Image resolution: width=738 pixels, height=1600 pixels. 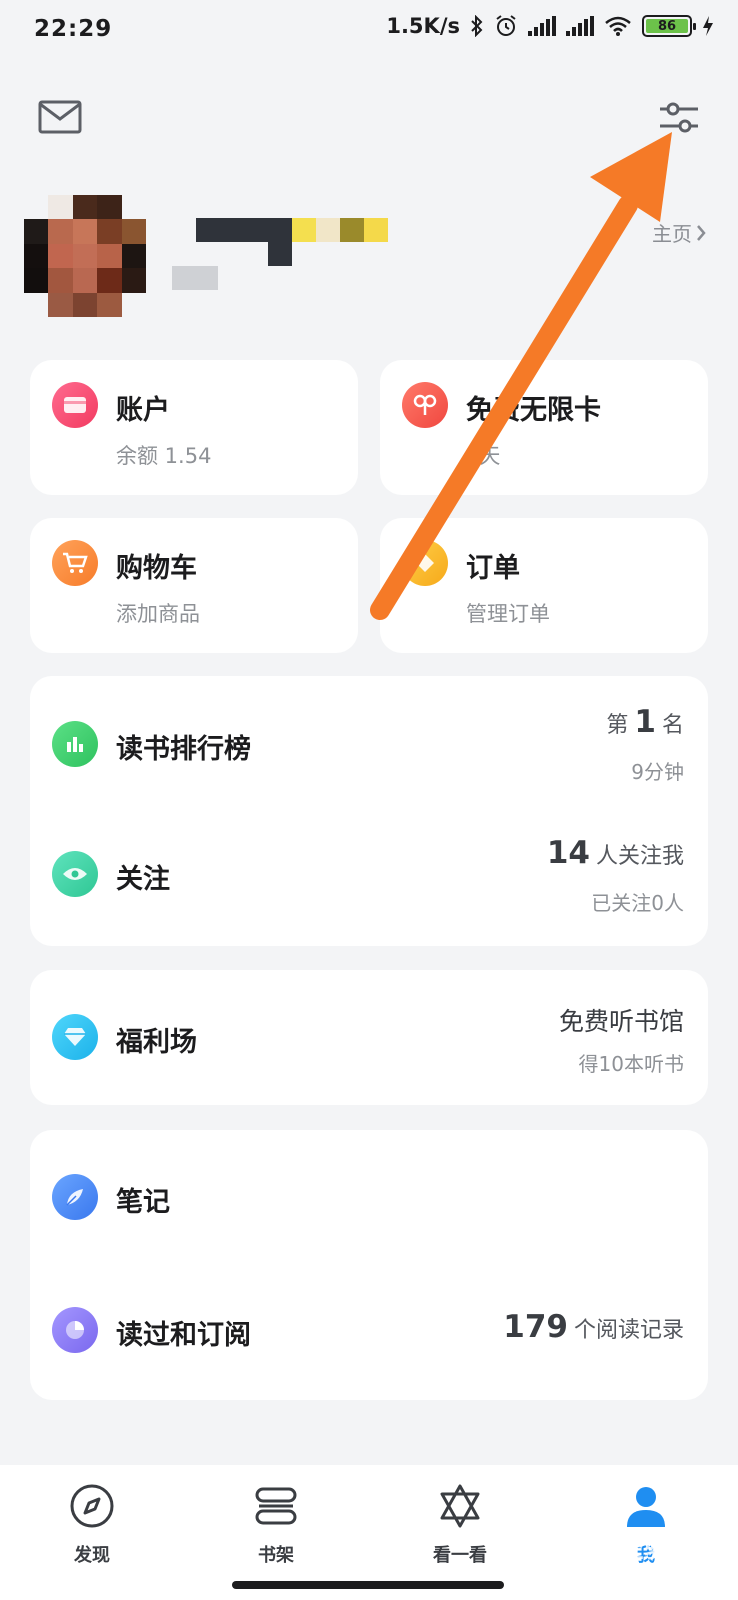 What do you see at coordinates (143, 879) in the screenshot?
I see `follow-title: 关注` at bounding box center [143, 879].